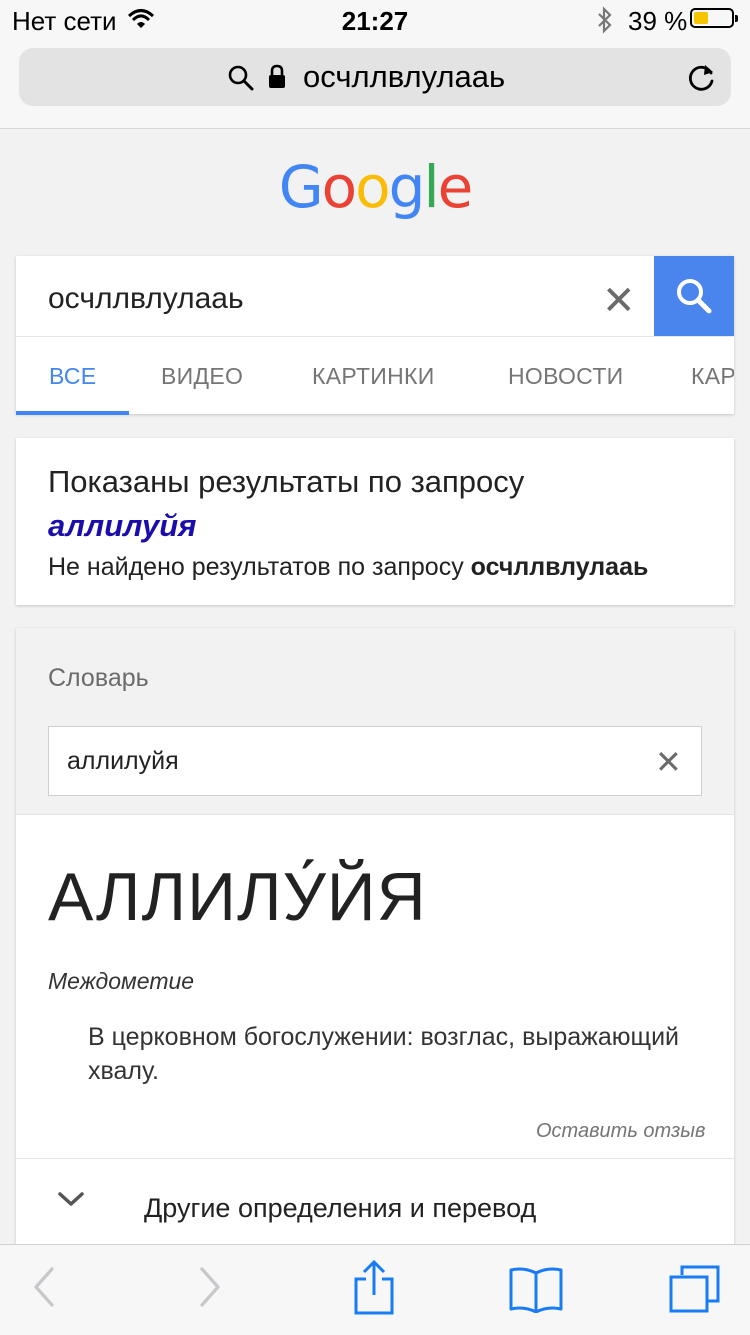 The image size is (750, 1335). Describe the element at coordinates (277, 79) in the screenshot. I see `lock-icon` at that location.